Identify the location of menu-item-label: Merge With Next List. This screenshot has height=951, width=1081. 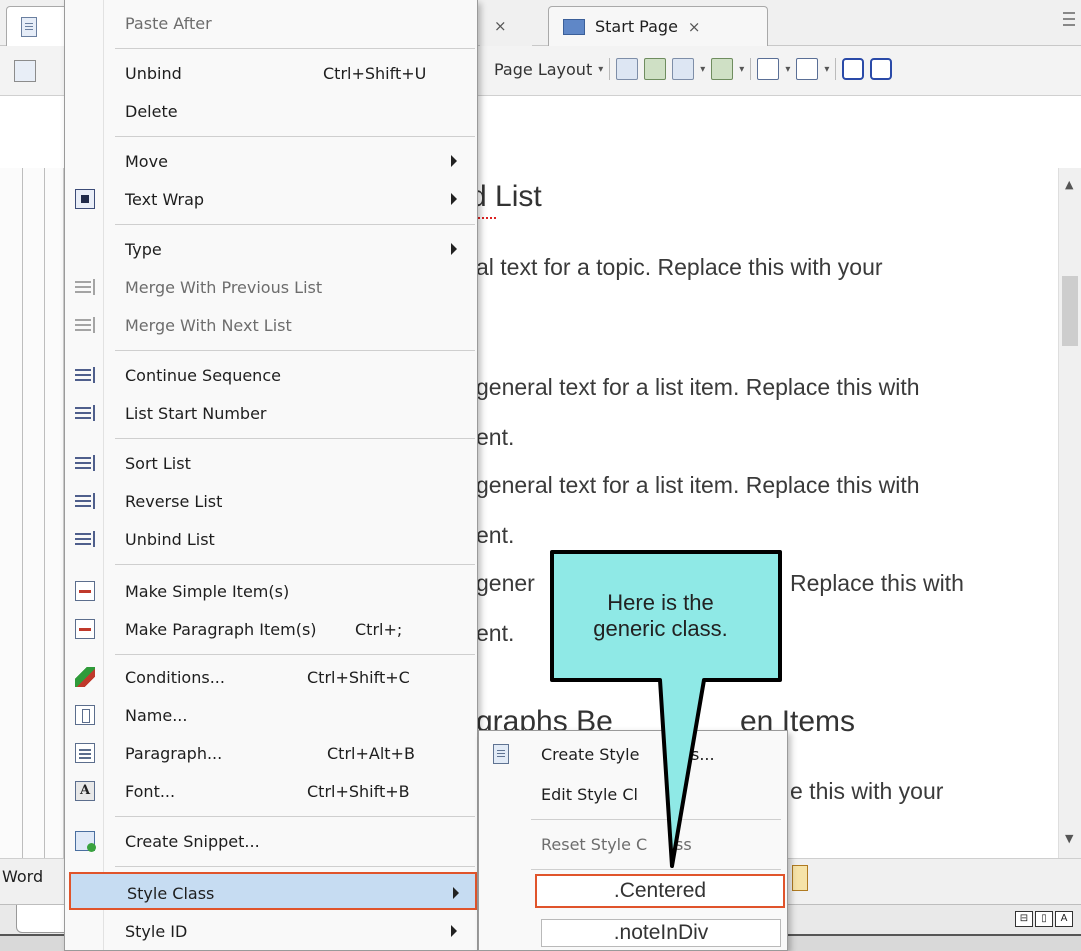
(208, 325).